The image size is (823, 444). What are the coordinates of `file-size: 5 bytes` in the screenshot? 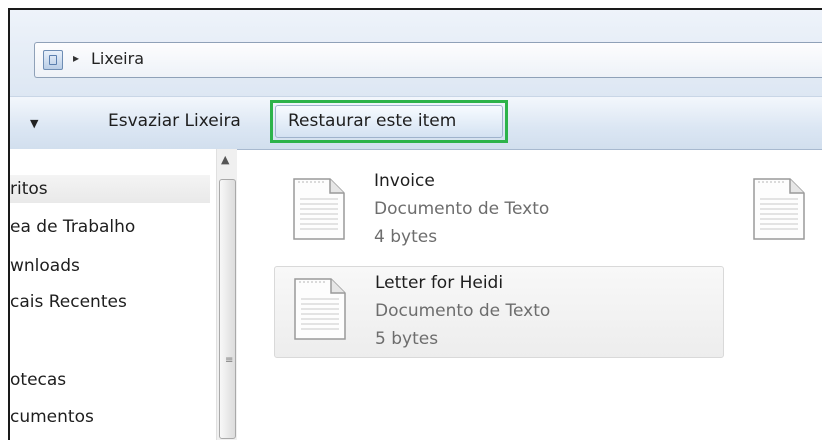 It's located at (407, 339).